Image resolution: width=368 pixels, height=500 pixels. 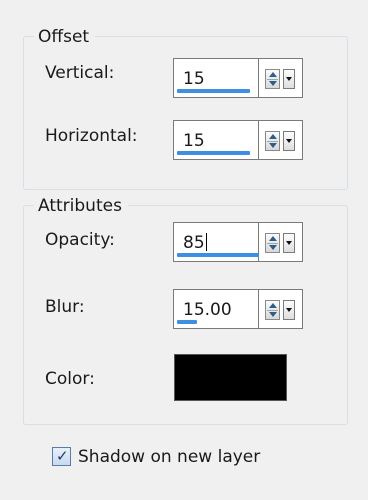 I want to click on vertical-spin-icon, so click(x=272, y=79).